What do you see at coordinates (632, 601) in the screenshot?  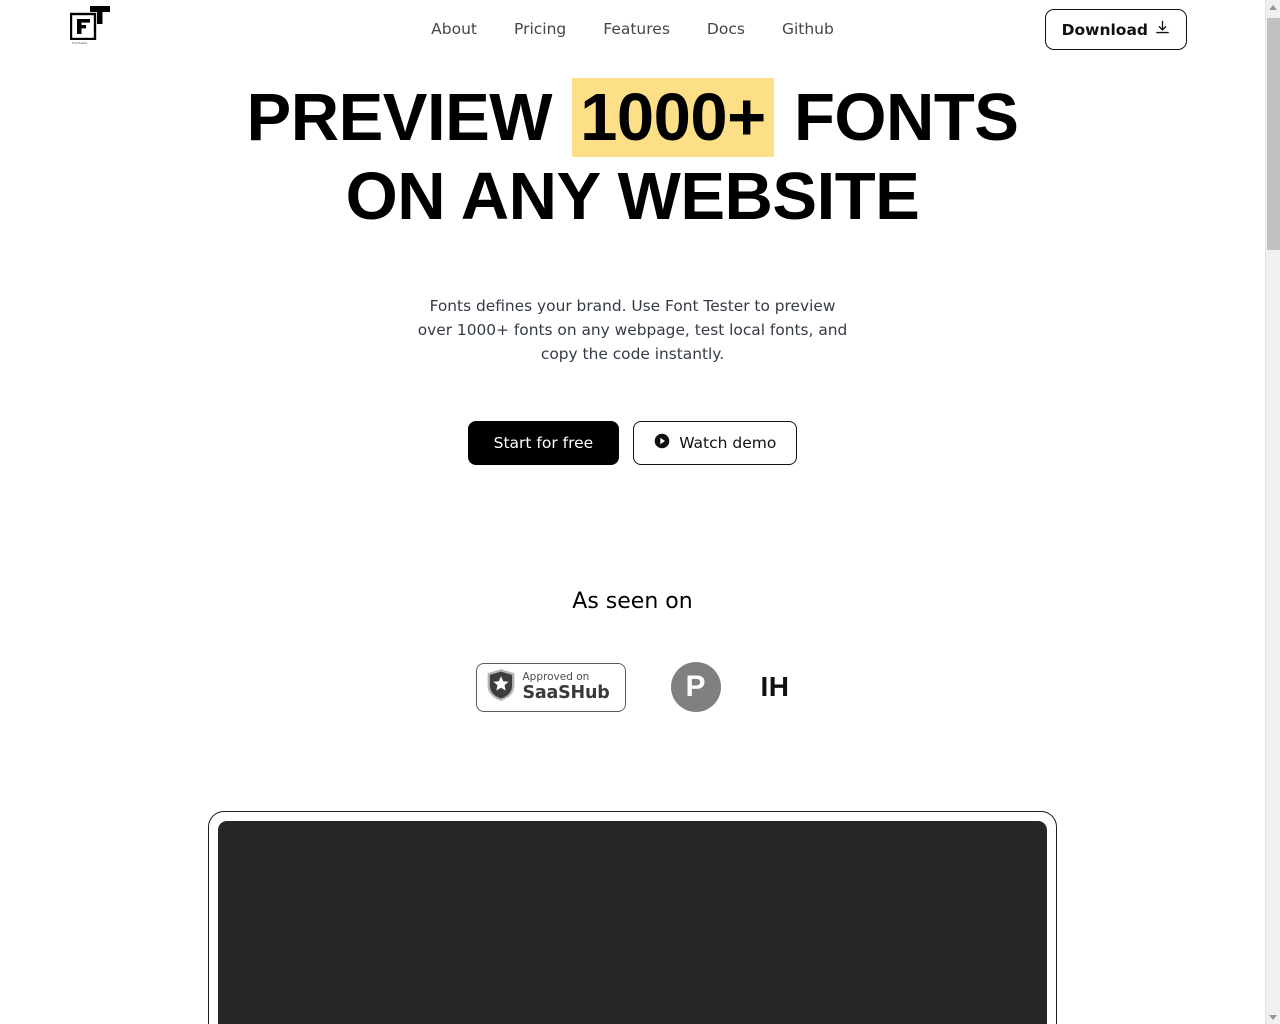 I see `social-proof-heading: As seen on` at bounding box center [632, 601].